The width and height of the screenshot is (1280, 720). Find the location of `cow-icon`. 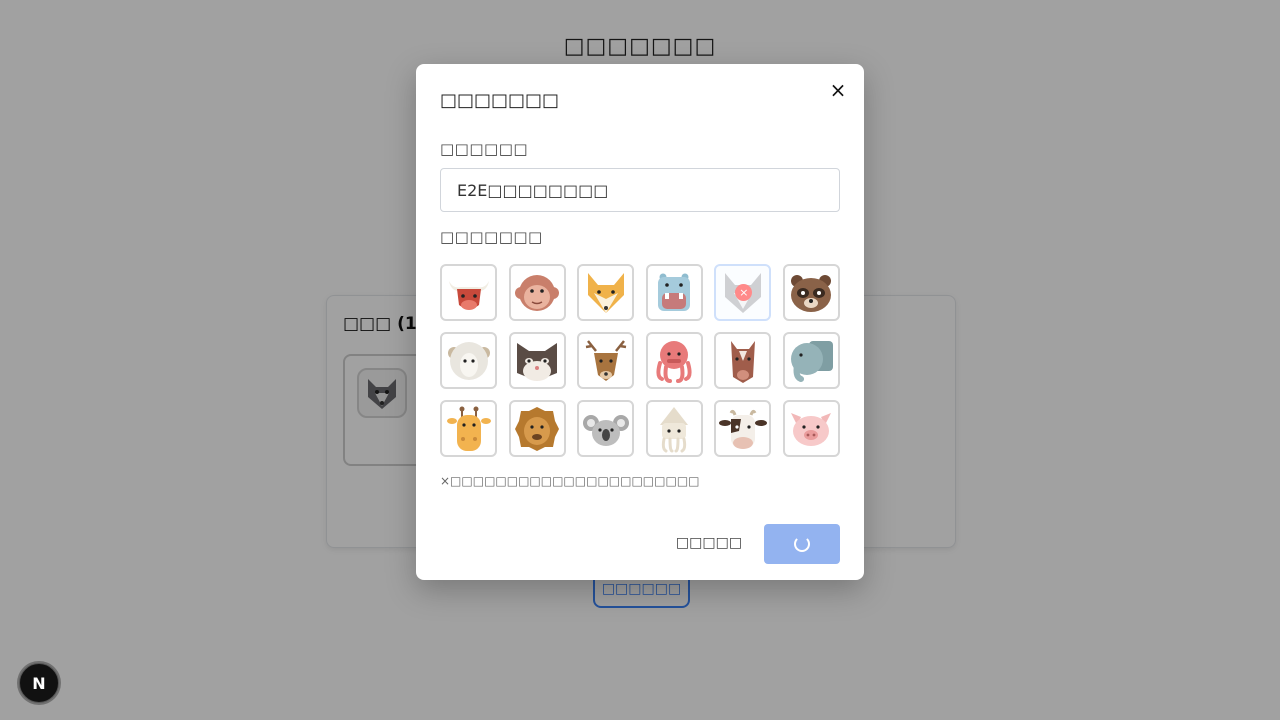

cow-icon is located at coordinates (742, 429).